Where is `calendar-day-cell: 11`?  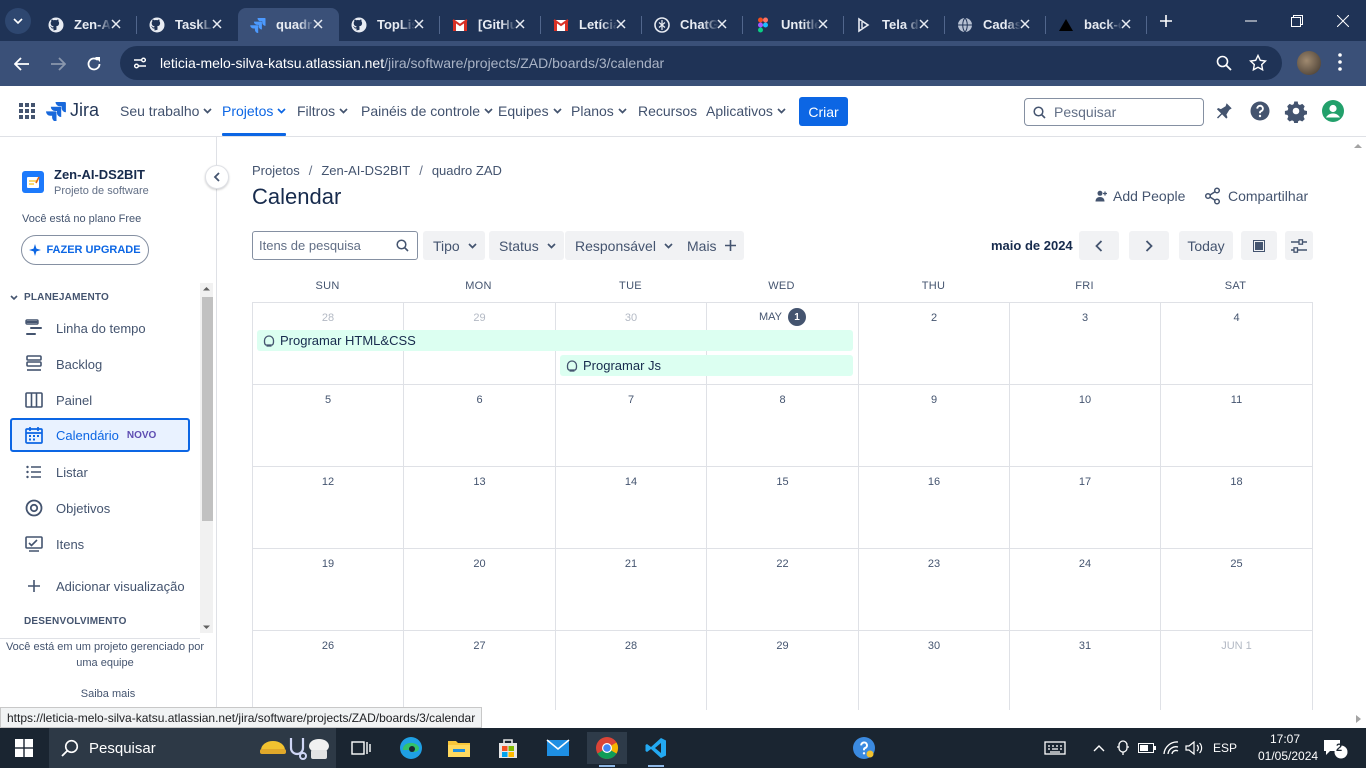
calendar-day-cell: 11 is located at coordinates (1237, 426).